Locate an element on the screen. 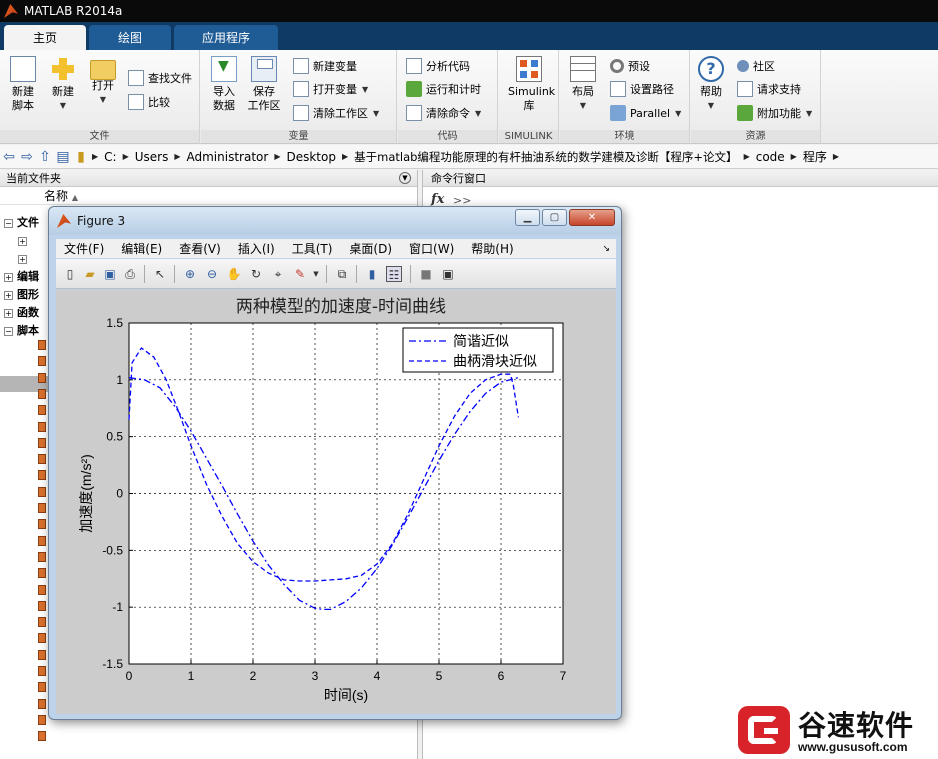  breadcrumb-administrator: Administrator is located at coordinates (228, 157).